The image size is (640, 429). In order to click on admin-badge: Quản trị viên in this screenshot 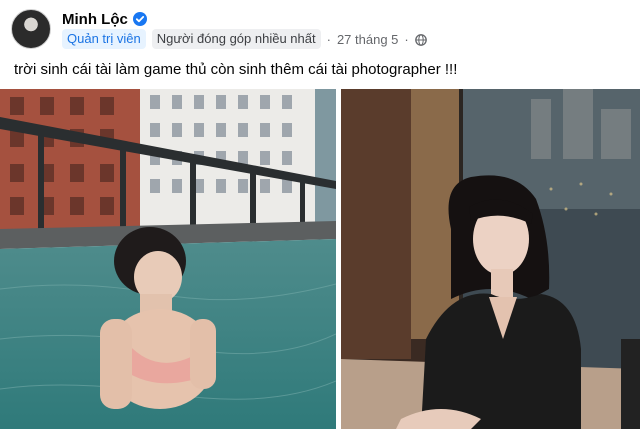, I will do `click(104, 39)`.